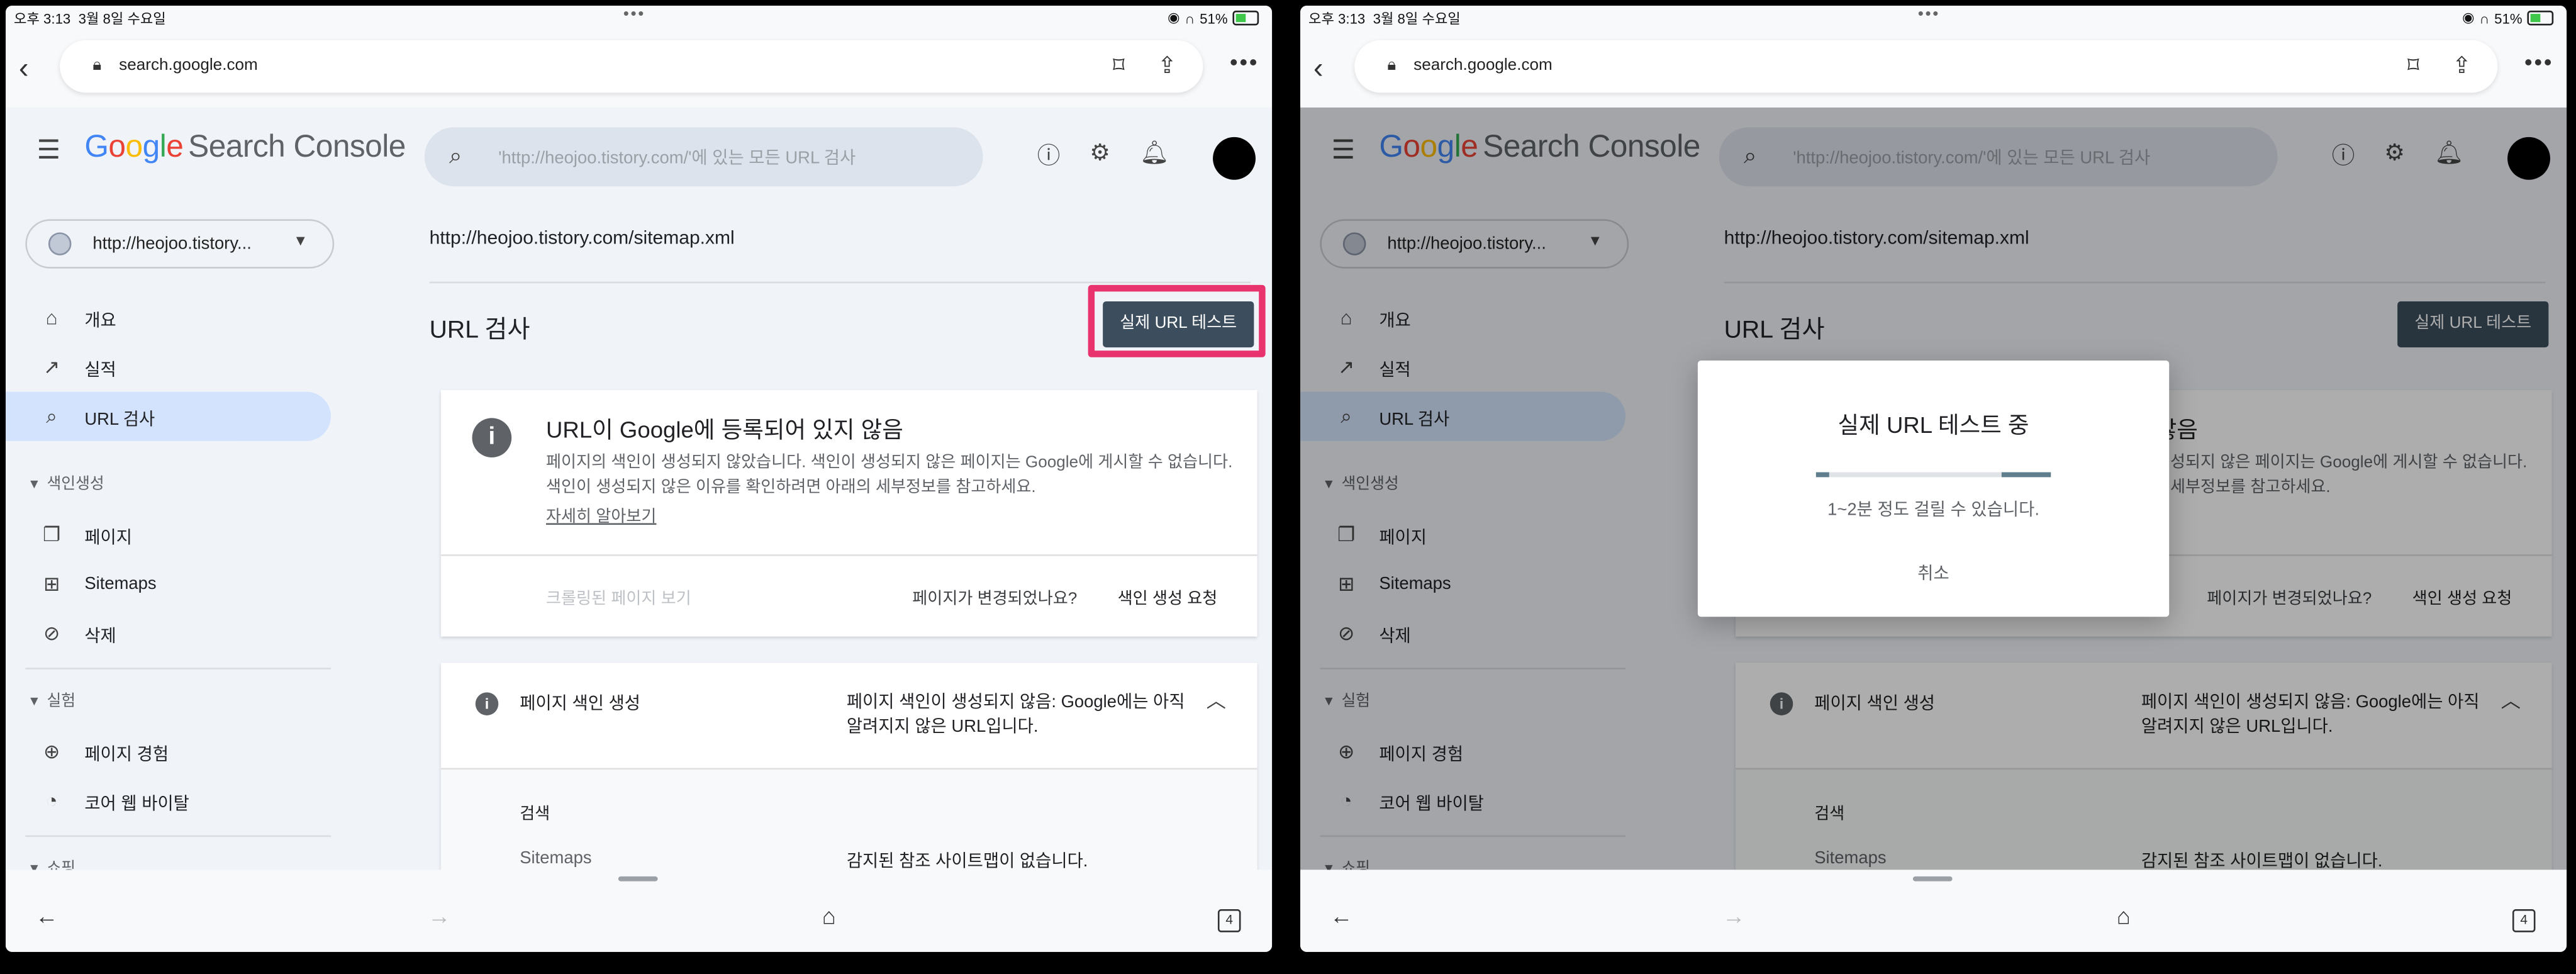 Image resolution: width=2576 pixels, height=974 pixels. Describe the element at coordinates (1178, 325) in the screenshot. I see `live-url-test-button: 실제 URL 테스트` at that location.